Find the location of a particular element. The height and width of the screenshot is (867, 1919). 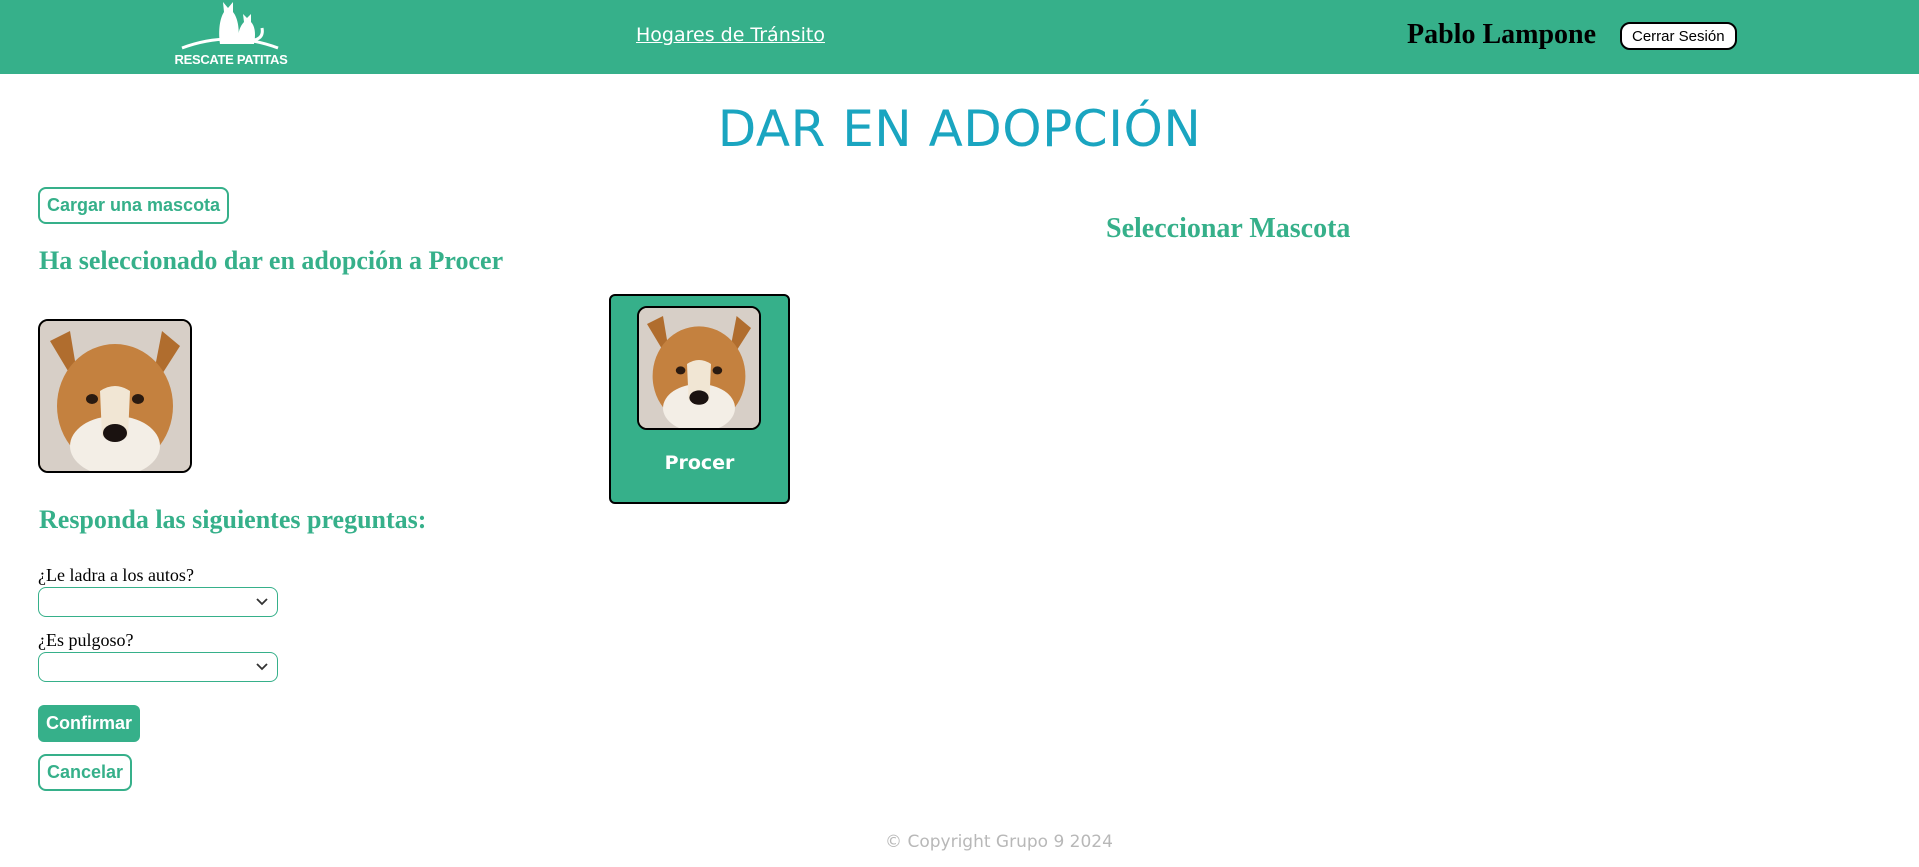

page-title: DAR EN ADOPCIÓN is located at coordinates (959, 129).